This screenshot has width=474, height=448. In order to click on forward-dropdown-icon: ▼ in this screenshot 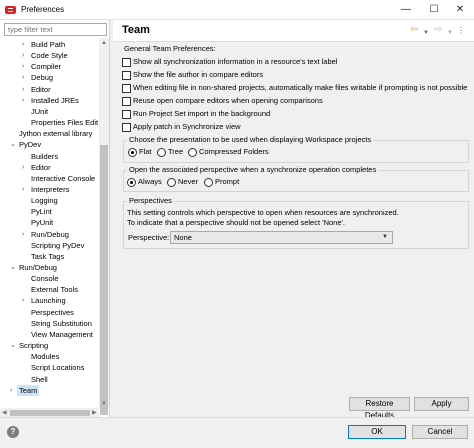, I will do `click(450, 33)`.